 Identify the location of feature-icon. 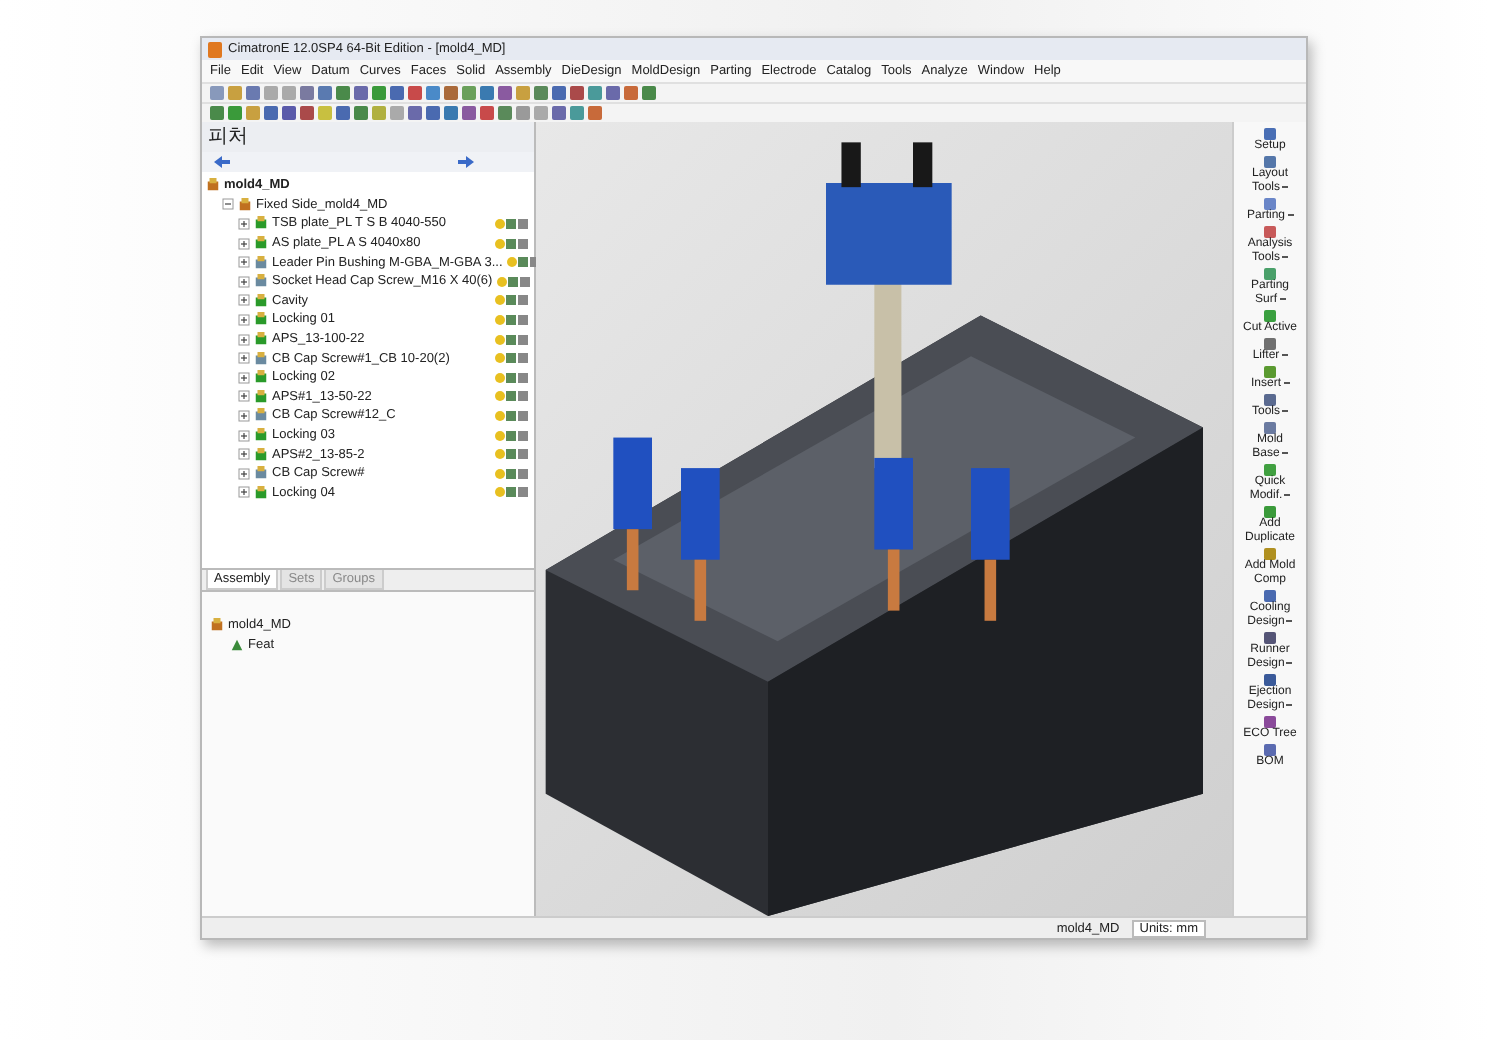
(237, 644).